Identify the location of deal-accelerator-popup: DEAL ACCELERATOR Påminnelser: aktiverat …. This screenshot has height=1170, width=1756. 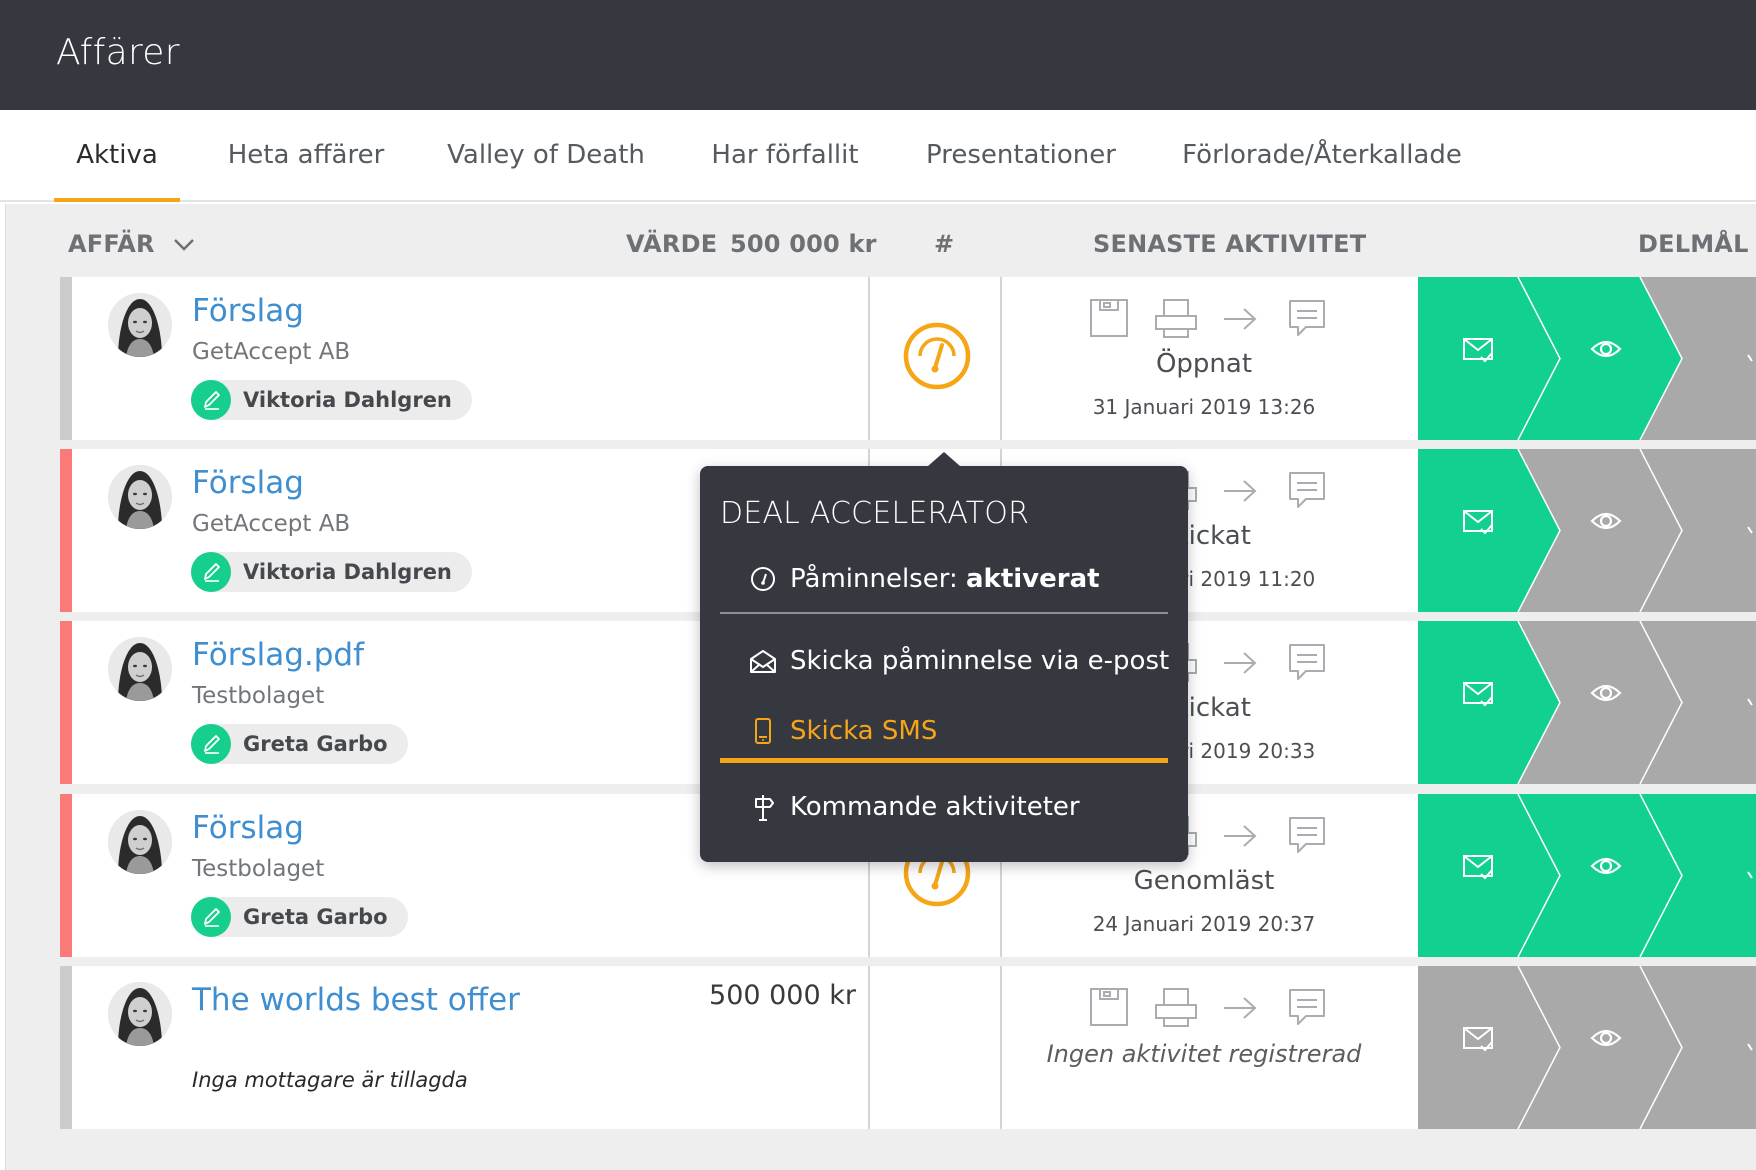
(944, 657).